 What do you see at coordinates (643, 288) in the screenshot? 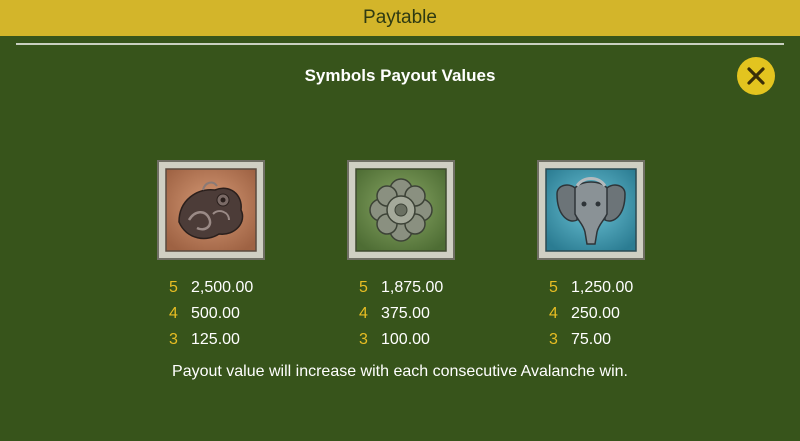
I see `payout-row: 5 1,250.00` at bounding box center [643, 288].